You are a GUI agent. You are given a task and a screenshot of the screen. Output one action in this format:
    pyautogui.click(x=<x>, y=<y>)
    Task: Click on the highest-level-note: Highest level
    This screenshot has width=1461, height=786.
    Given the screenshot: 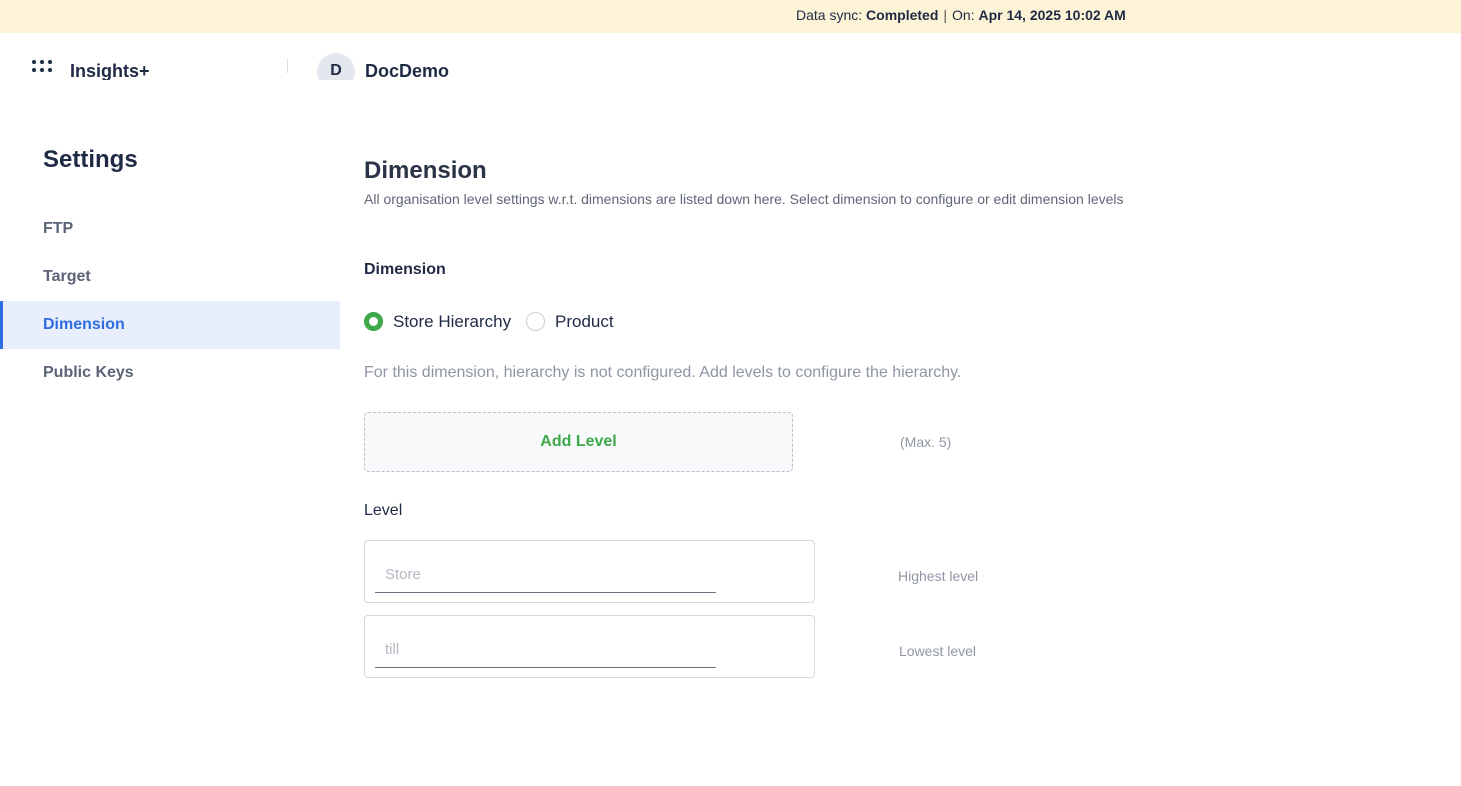 What is the action you would take?
    pyautogui.click(x=938, y=576)
    